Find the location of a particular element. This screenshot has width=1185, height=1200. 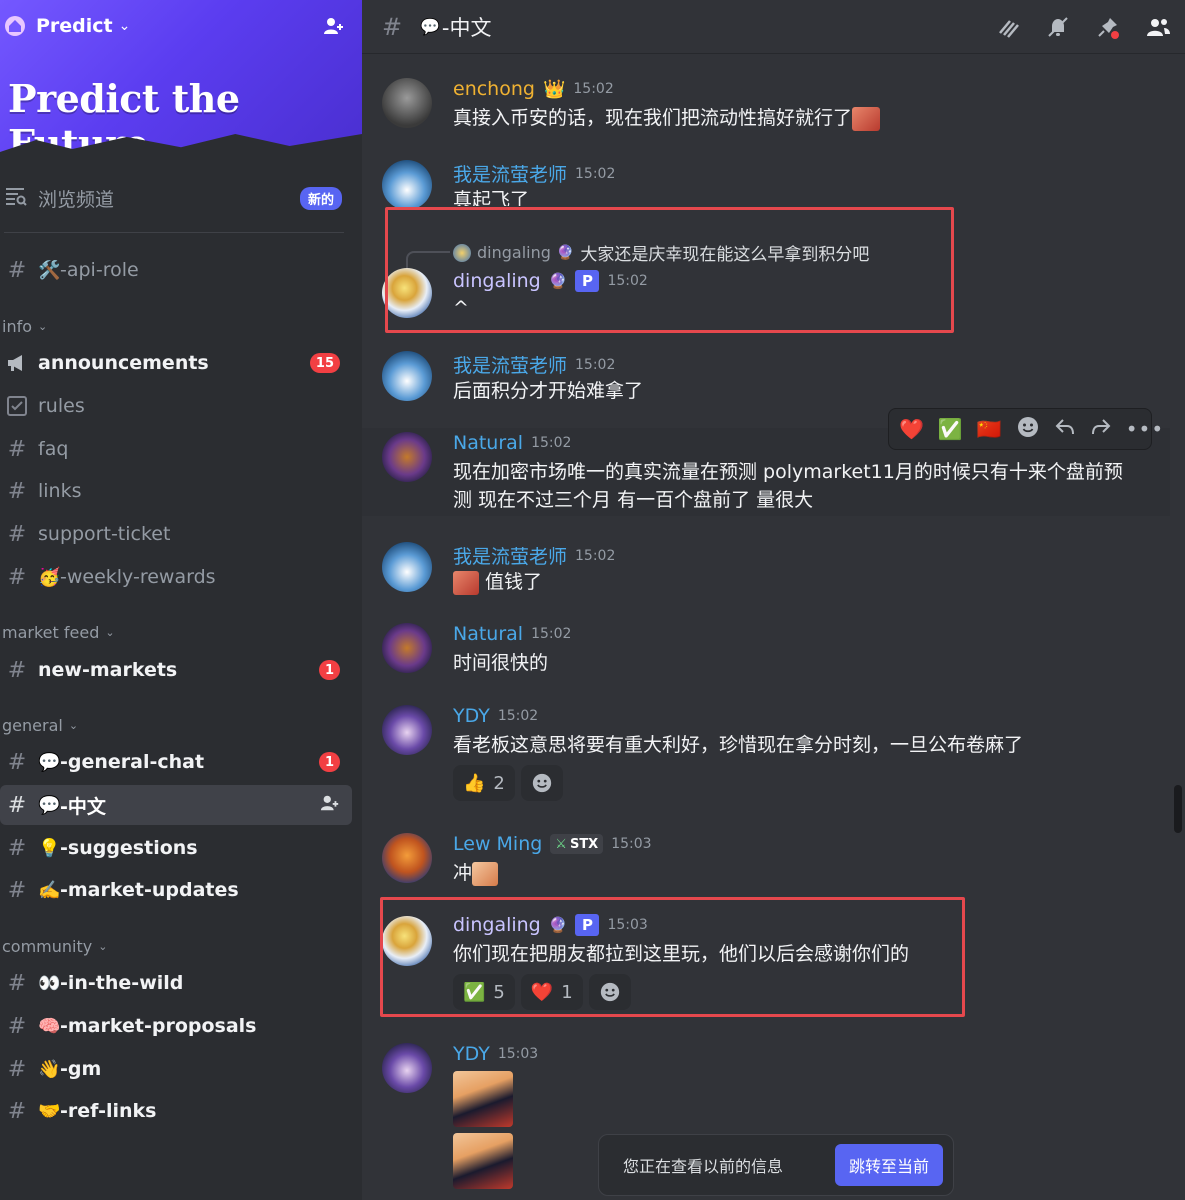

channel-links: # links is located at coordinates (176, 491).